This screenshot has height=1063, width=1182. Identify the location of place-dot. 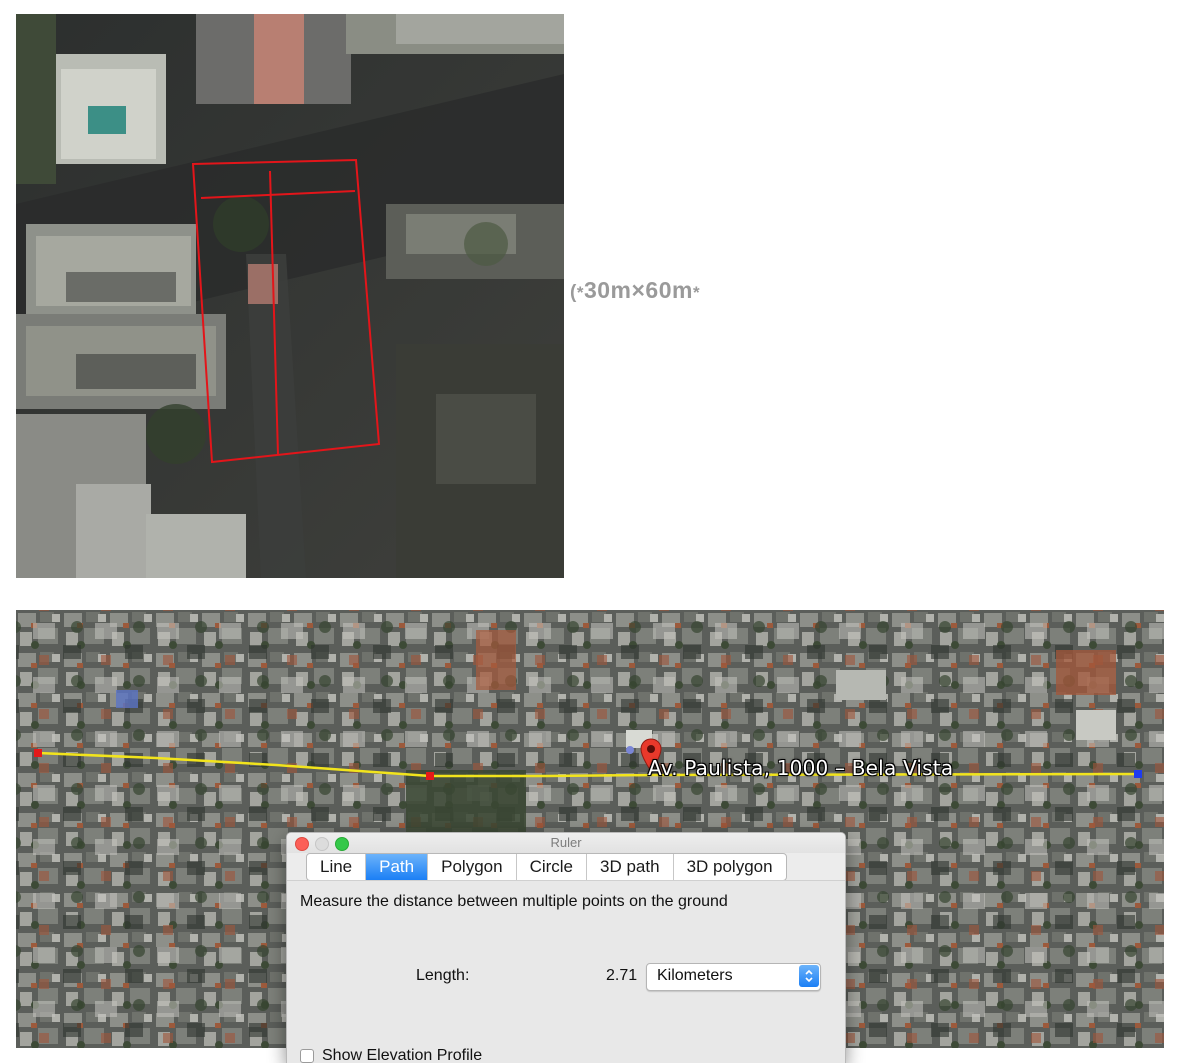
(630, 750).